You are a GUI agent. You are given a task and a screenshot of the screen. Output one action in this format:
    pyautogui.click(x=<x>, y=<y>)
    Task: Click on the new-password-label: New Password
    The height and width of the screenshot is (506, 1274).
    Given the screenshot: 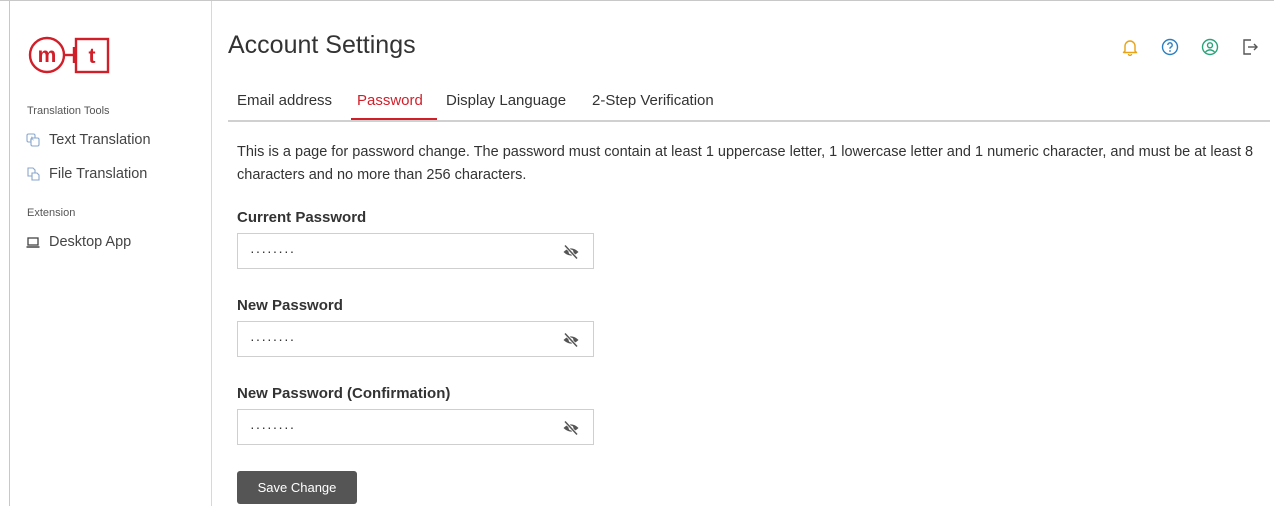 What is the action you would take?
    pyautogui.click(x=290, y=305)
    